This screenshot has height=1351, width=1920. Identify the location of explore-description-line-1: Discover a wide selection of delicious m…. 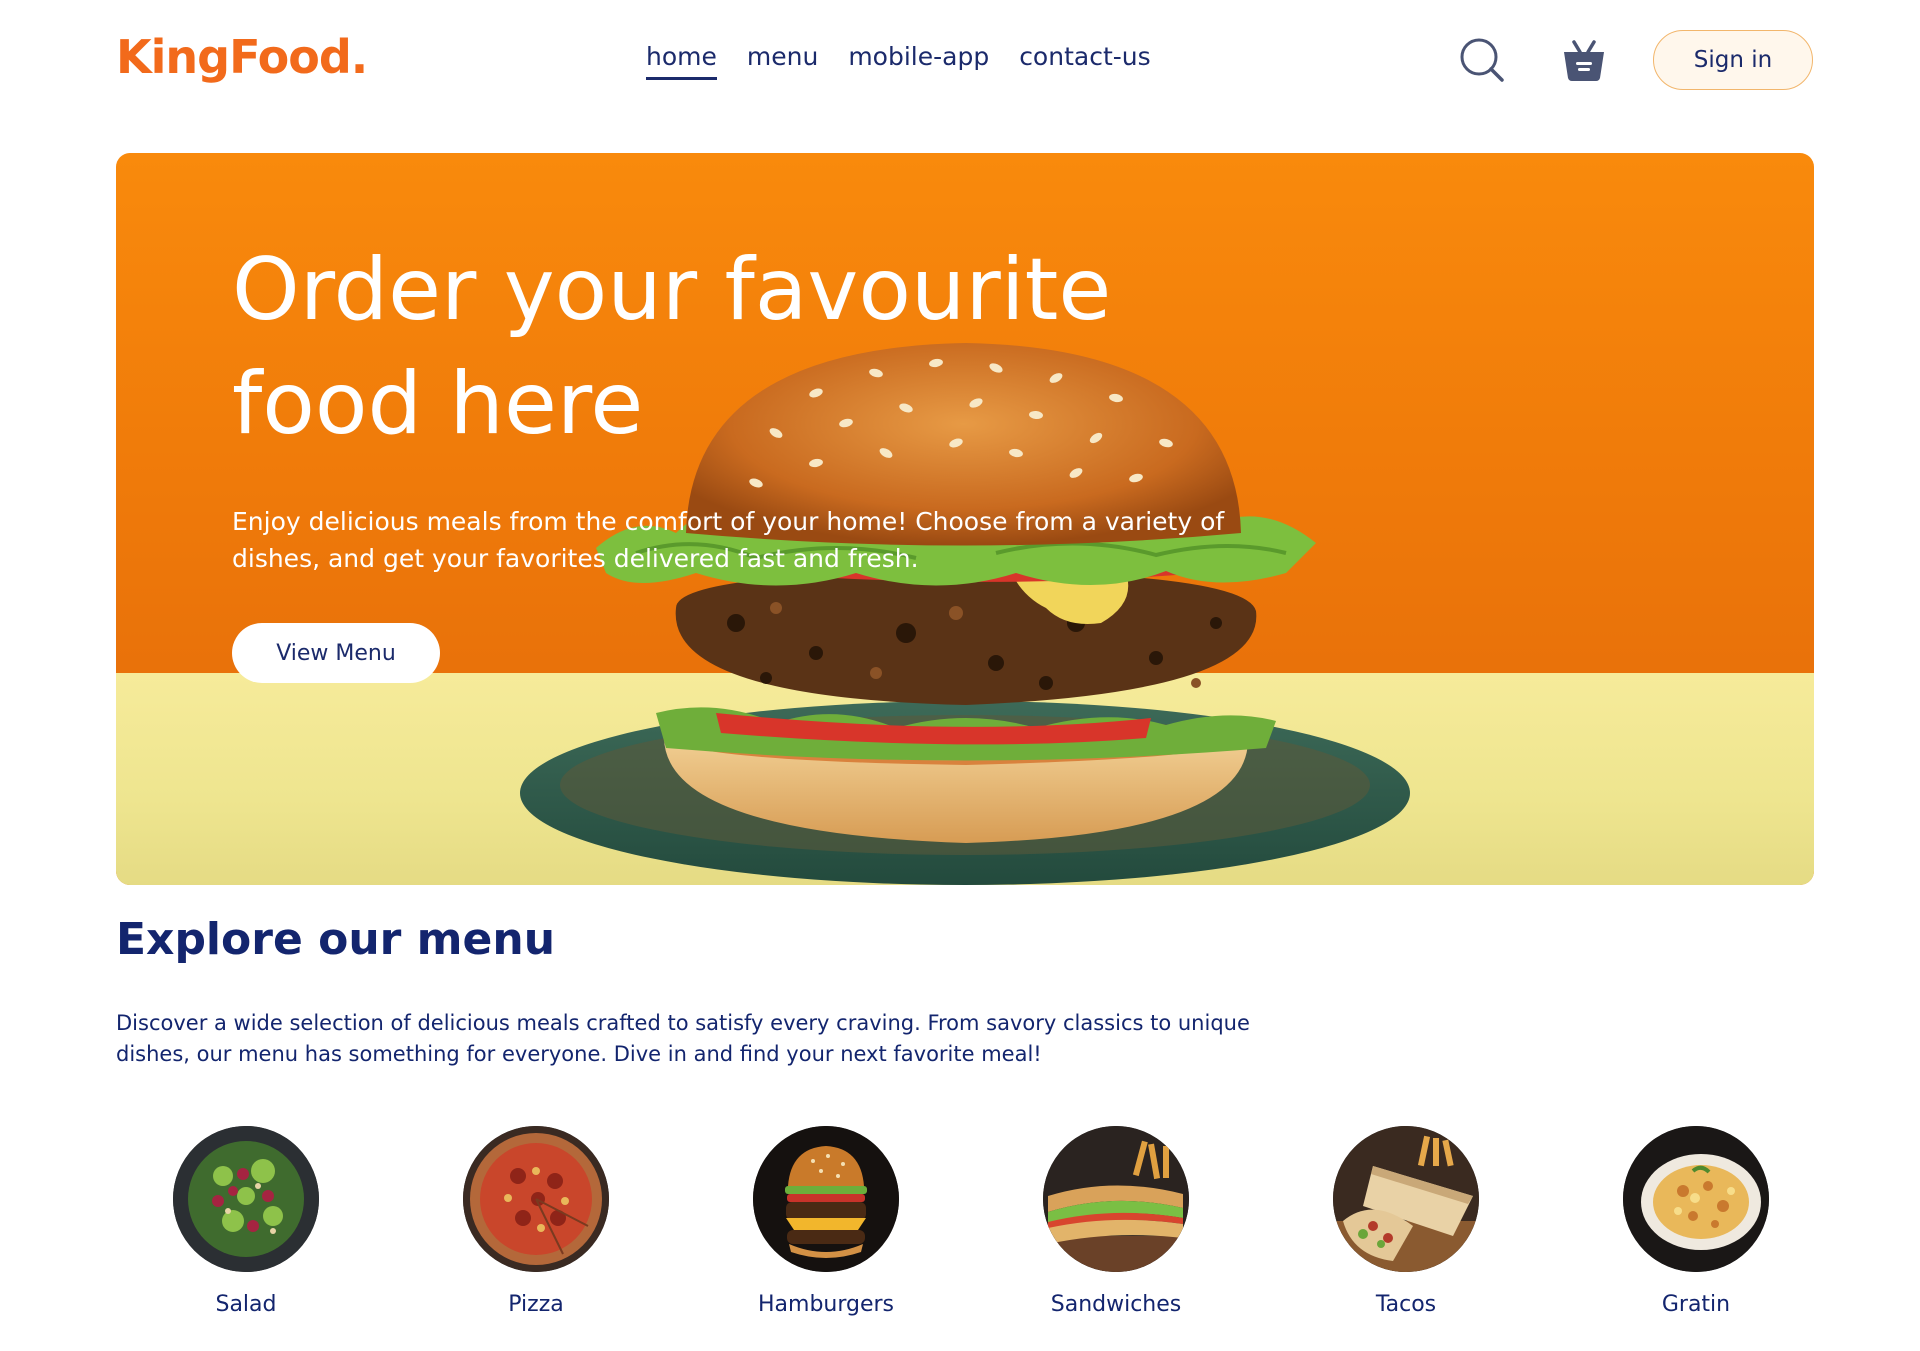
(683, 1023).